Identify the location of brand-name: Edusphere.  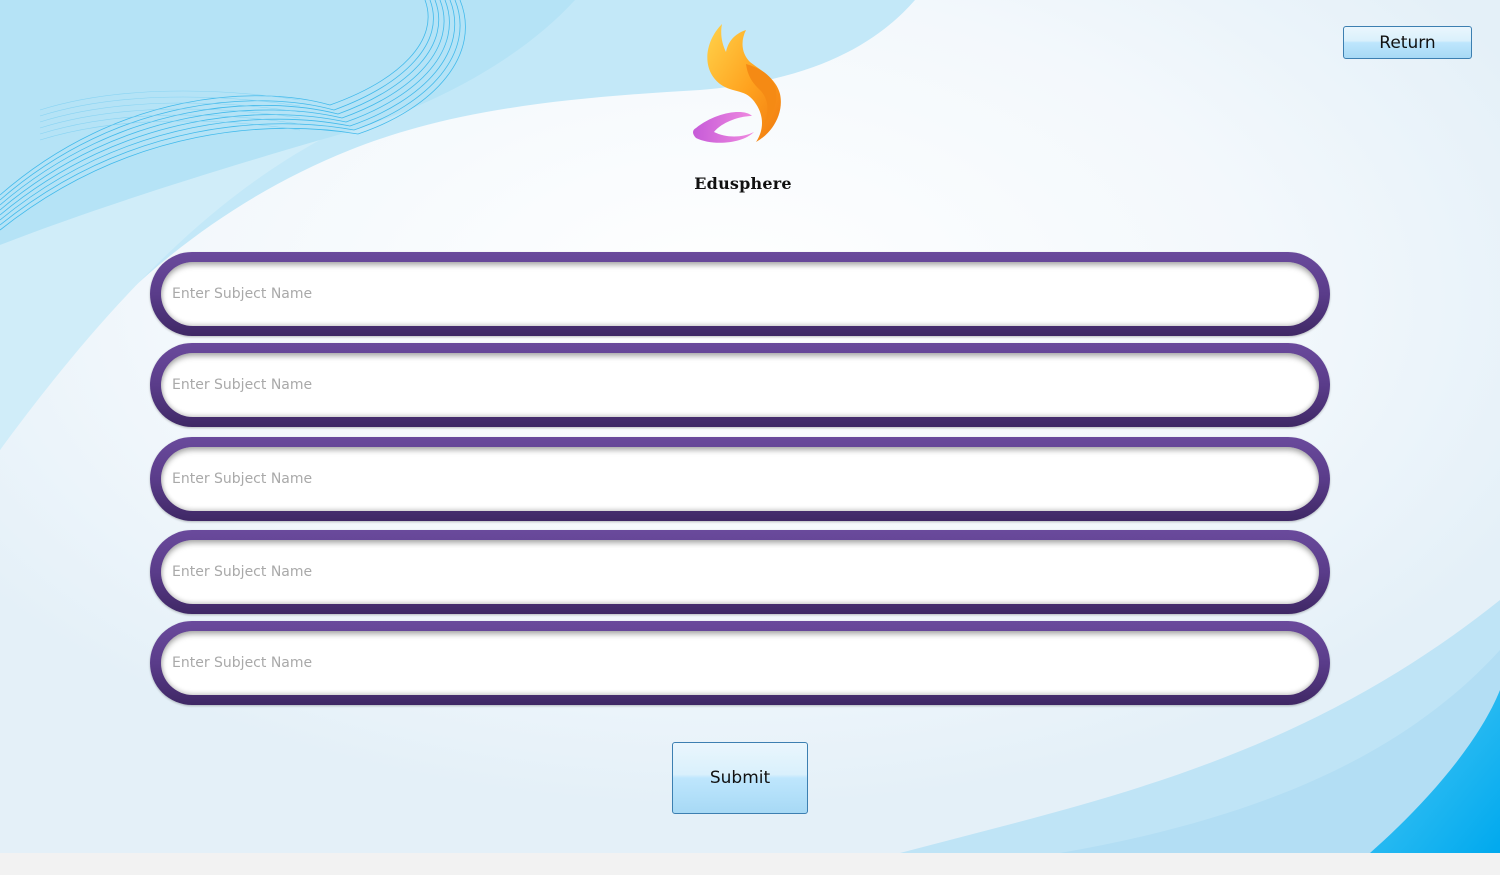
(743, 183).